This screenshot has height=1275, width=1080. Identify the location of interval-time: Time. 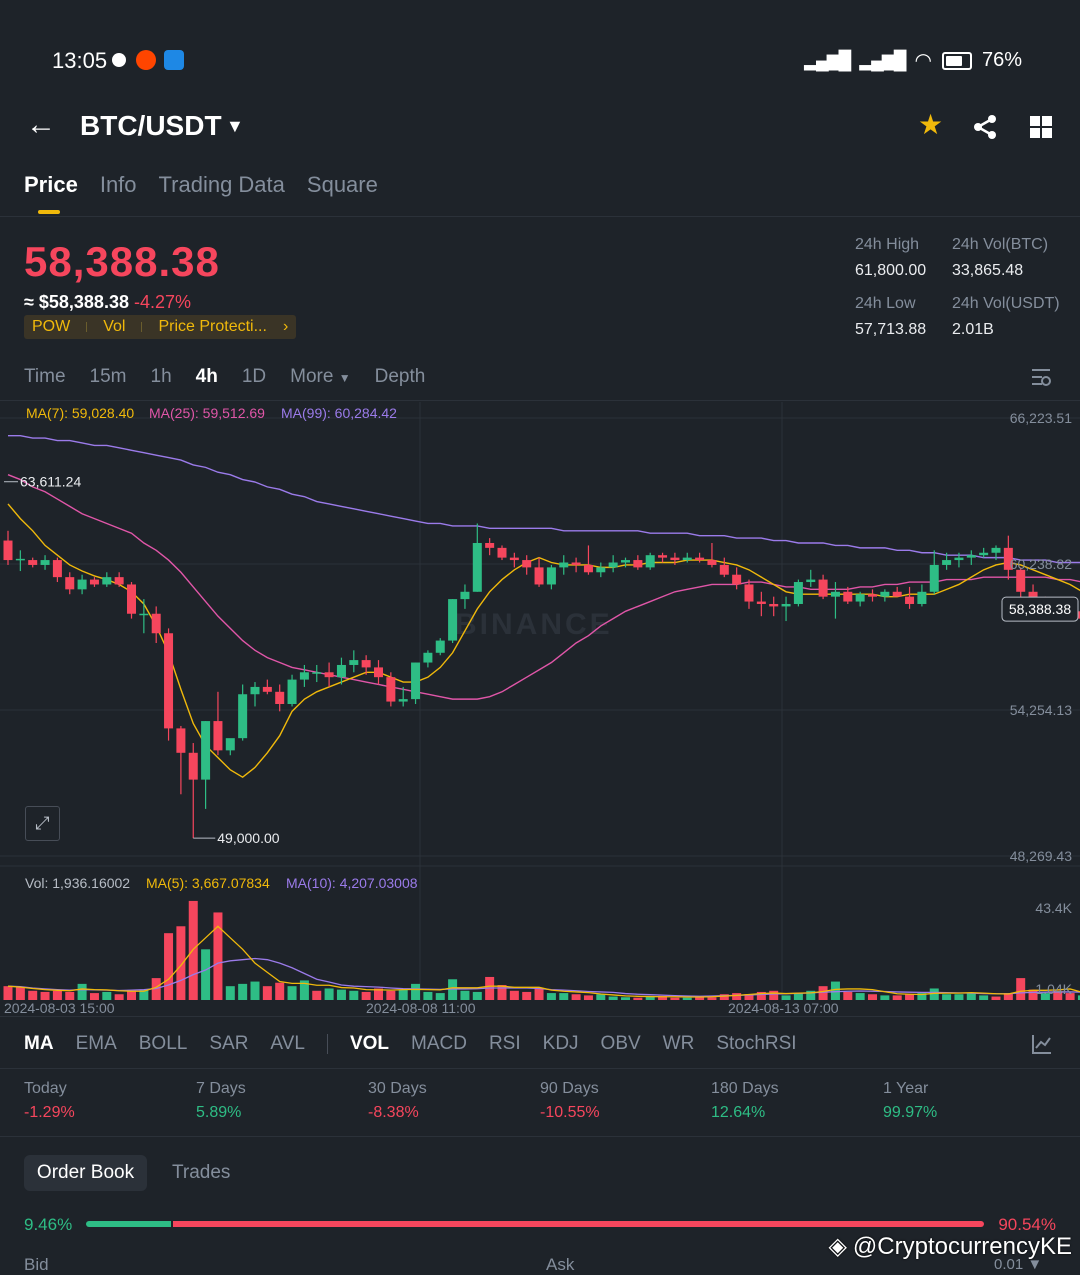
(45, 377).